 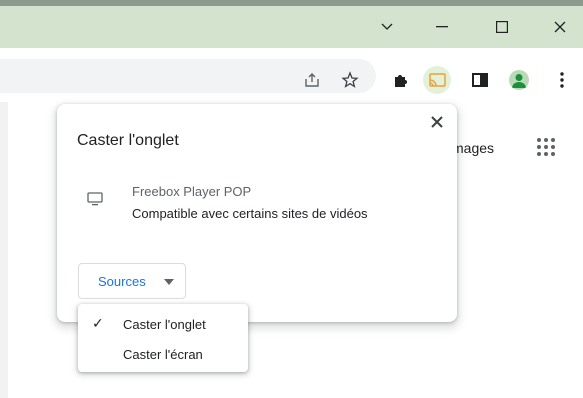 I want to click on close-window-button, so click(x=560, y=27).